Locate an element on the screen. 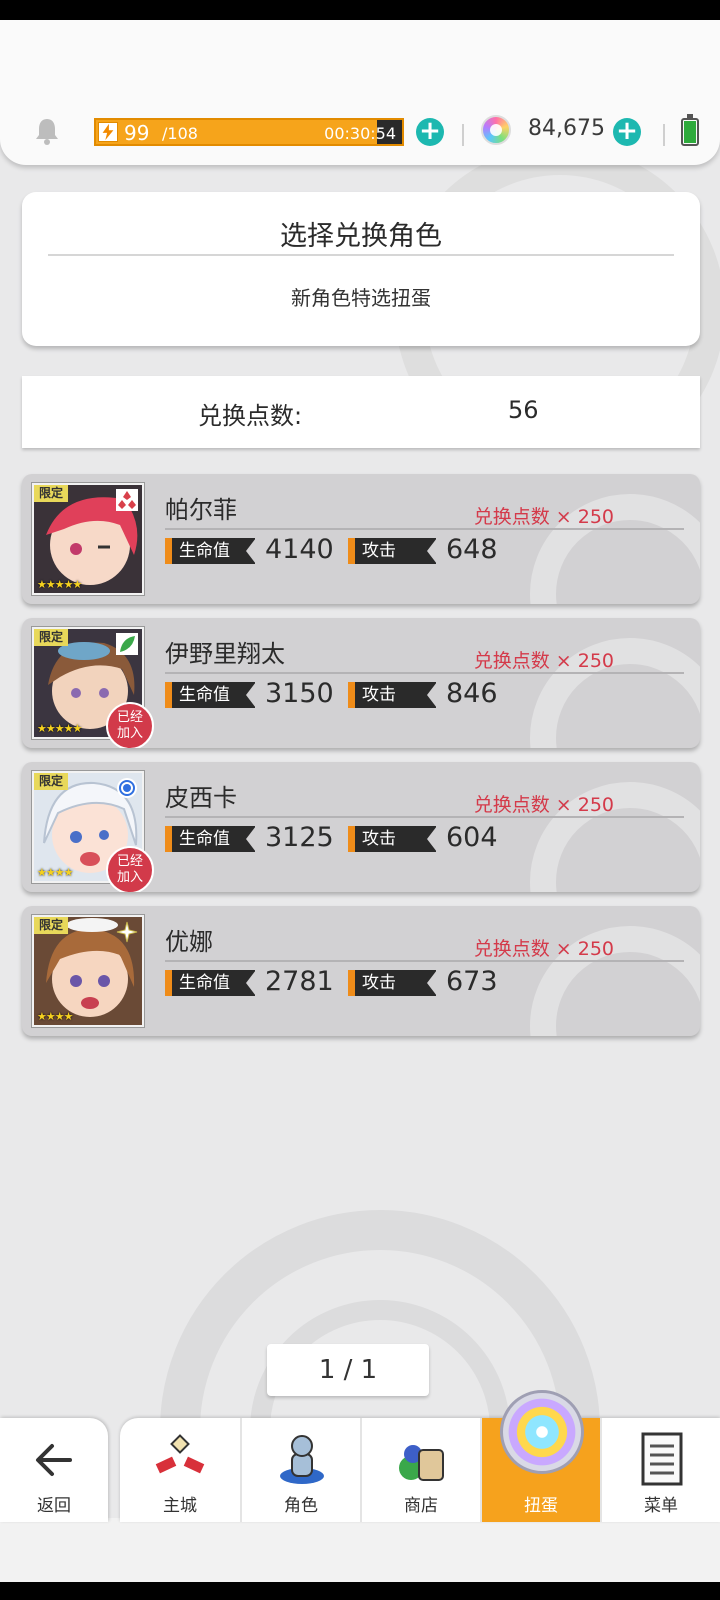 This screenshot has width=720, height=1600. gem-icon is located at coordinates (496, 130).